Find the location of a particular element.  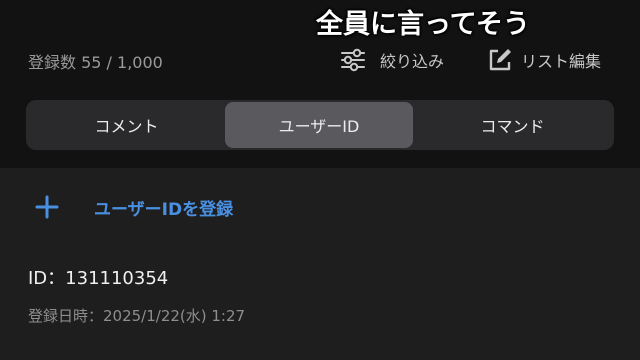

registration-count: 登録数 55 / 1,000 is located at coordinates (95, 62).